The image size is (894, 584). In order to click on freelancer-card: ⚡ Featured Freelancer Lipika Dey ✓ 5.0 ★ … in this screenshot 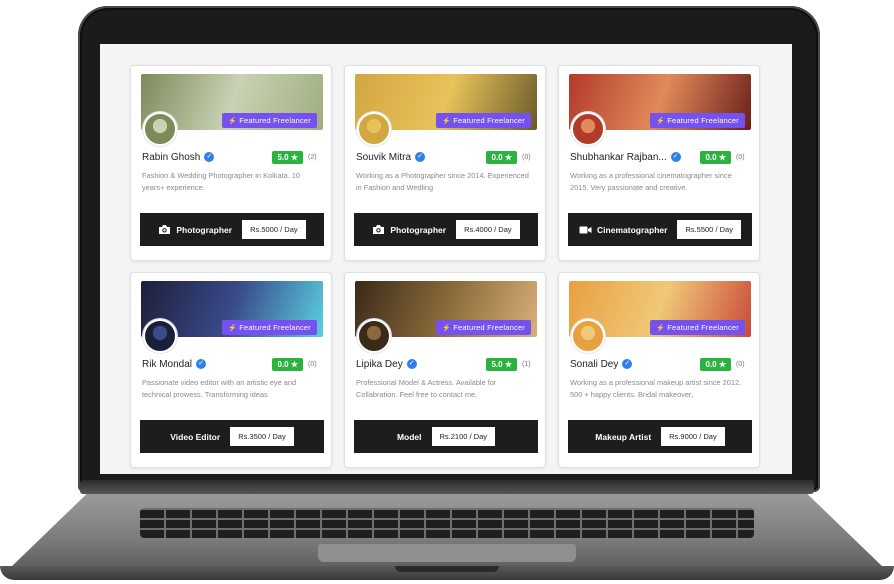, I will do `click(445, 370)`.